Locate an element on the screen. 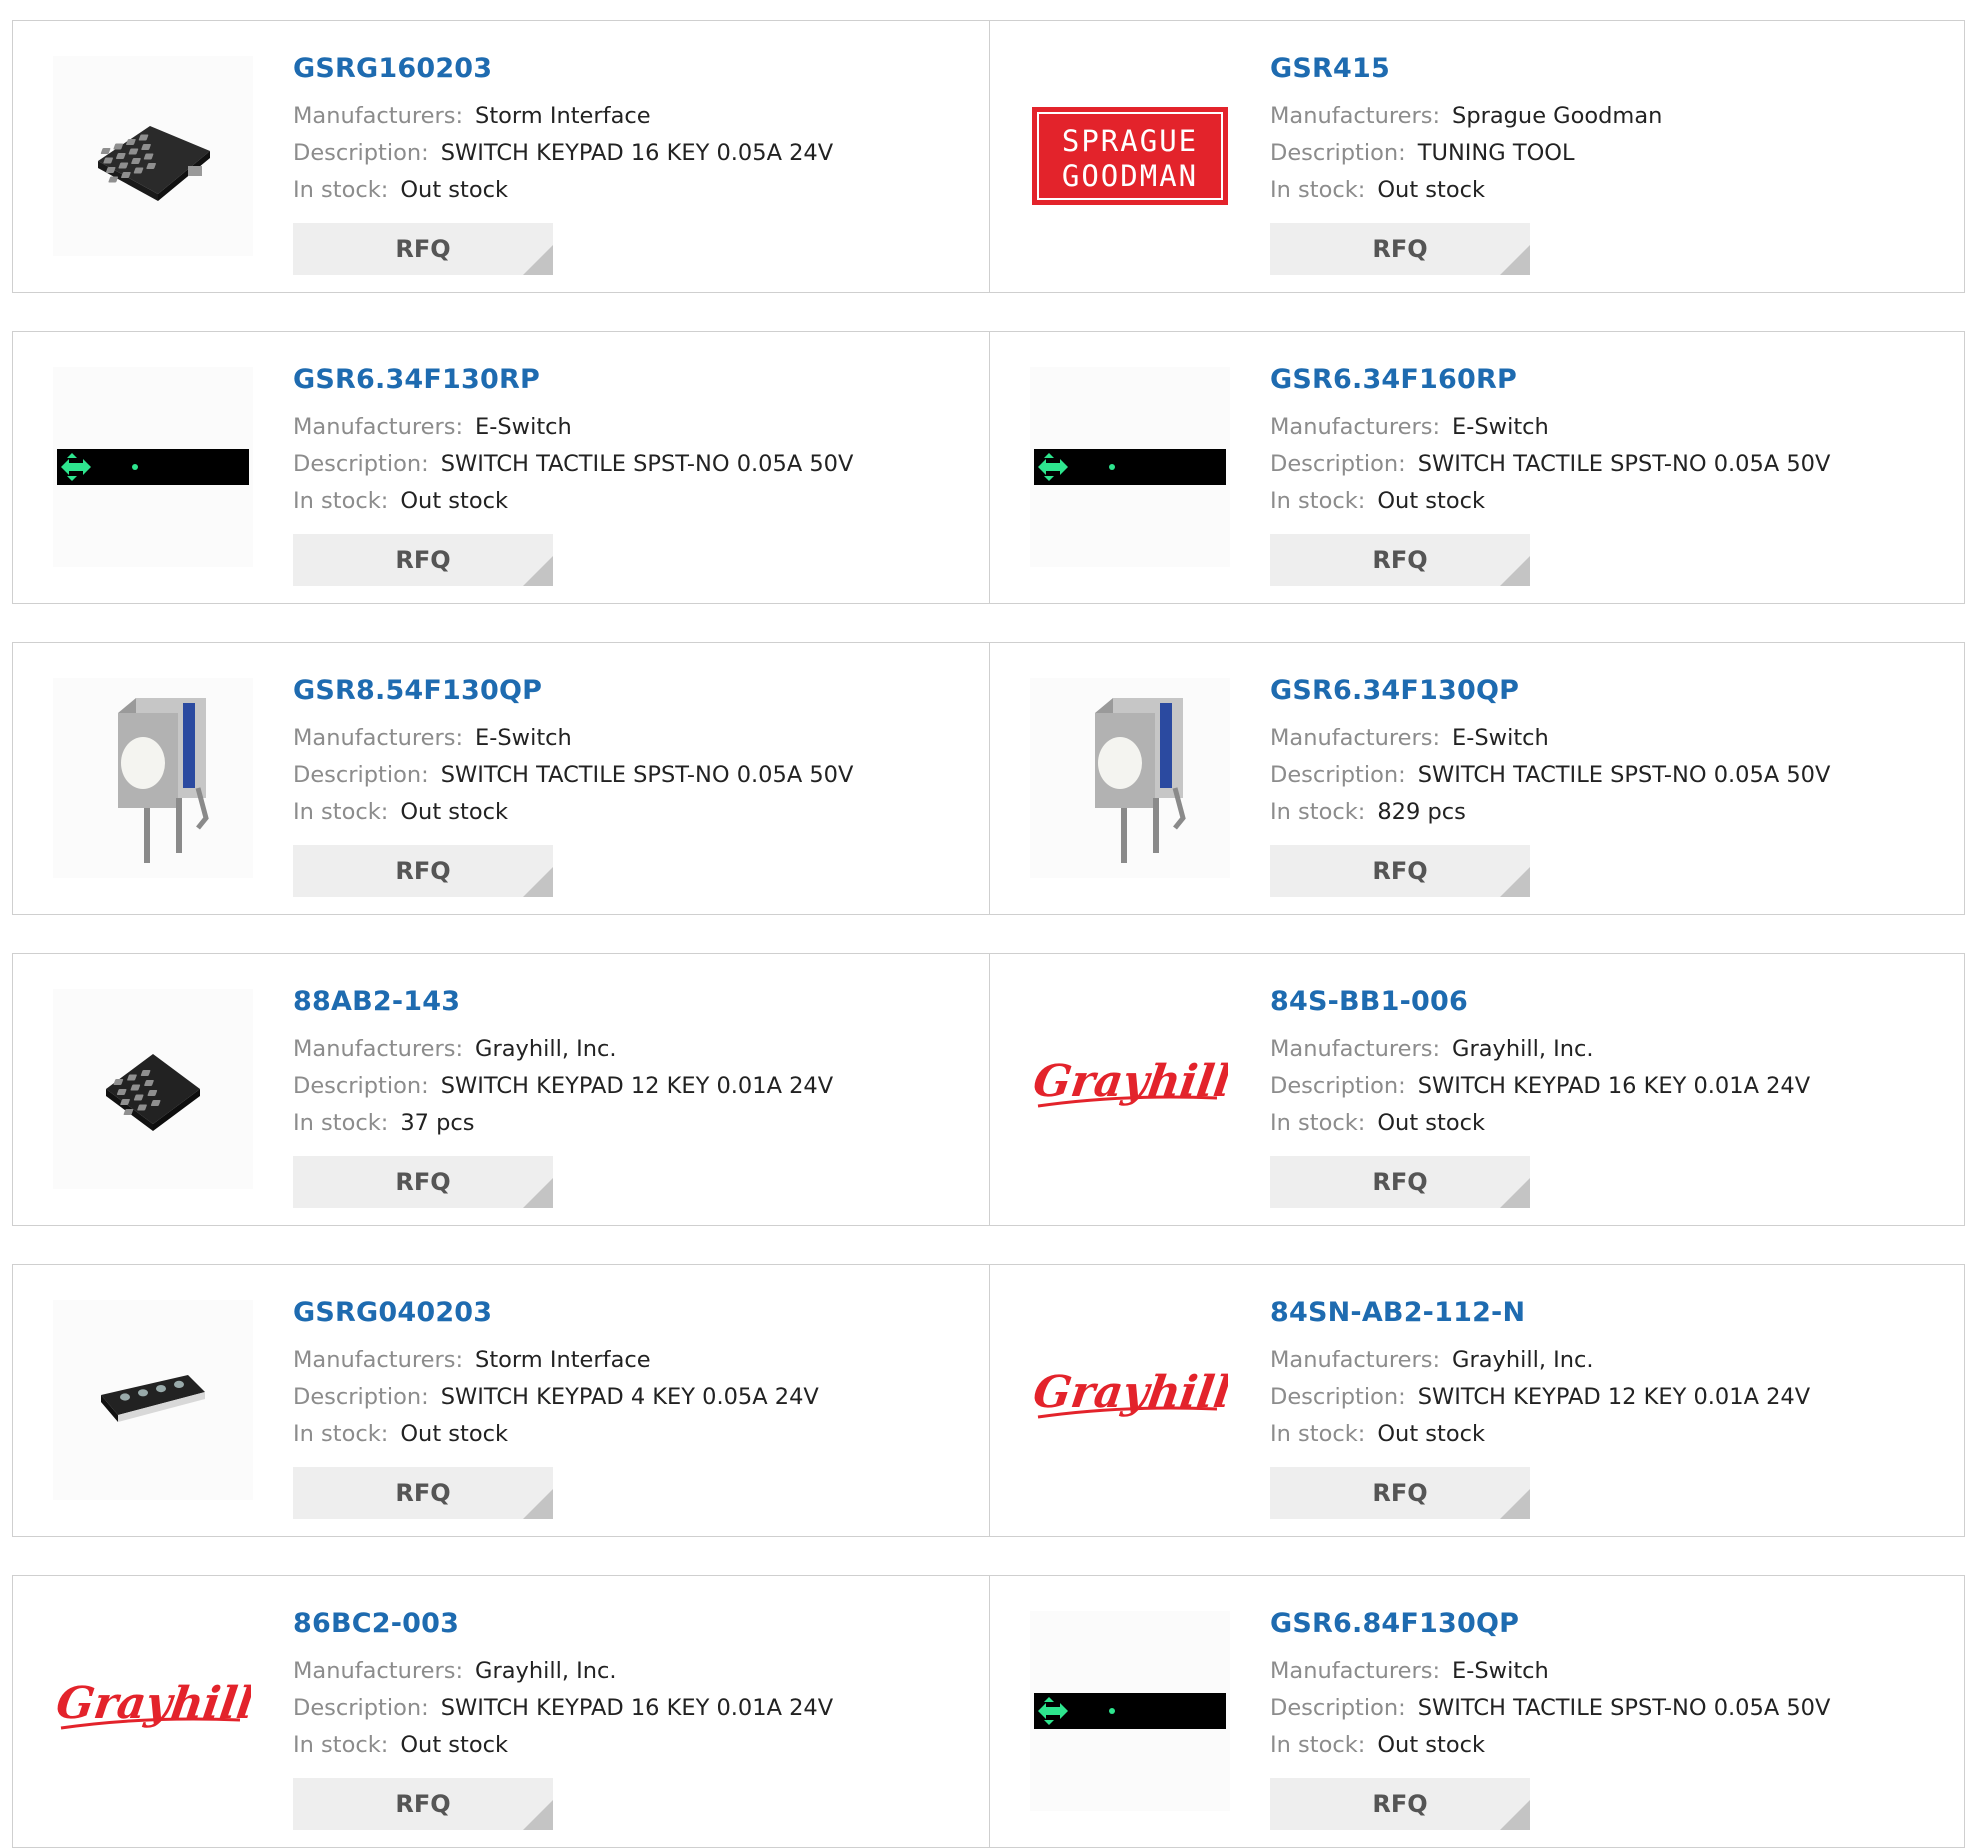 The height and width of the screenshot is (1848, 1965). rfq-label: RFQ is located at coordinates (423, 1182).